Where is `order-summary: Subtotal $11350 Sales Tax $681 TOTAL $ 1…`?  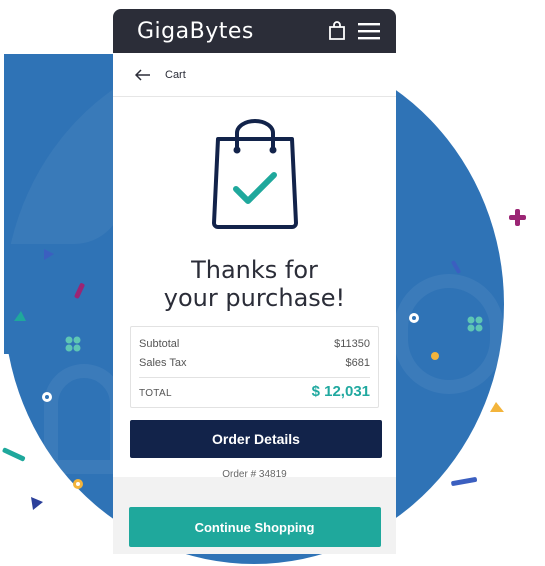
order-summary: Subtotal $11350 Sales Tax $681 TOTAL $ 1… is located at coordinates (254, 367).